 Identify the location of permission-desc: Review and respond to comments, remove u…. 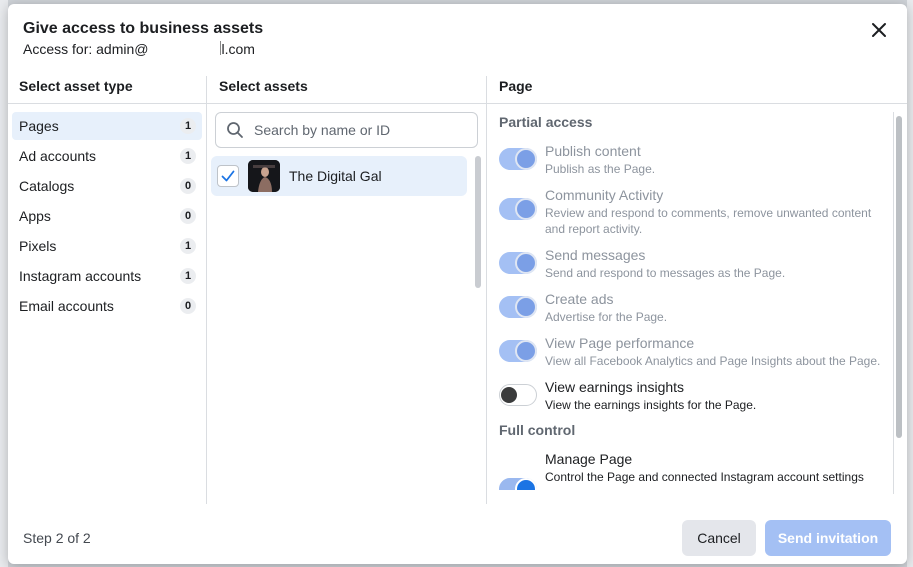
(708, 221).